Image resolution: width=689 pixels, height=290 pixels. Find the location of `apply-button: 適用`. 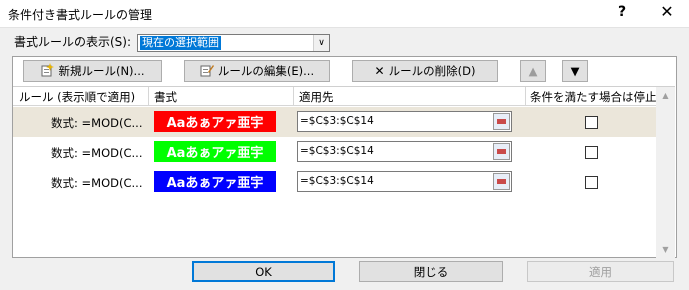

apply-button: 適用 is located at coordinates (600, 271).